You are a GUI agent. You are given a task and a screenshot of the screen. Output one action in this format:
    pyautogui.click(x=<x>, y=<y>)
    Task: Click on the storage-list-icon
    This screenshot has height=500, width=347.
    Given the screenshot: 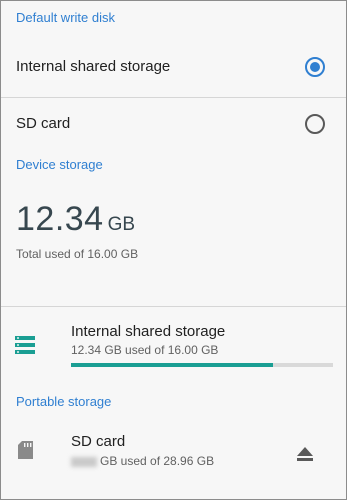 What is the action you would take?
    pyautogui.click(x=25, y=347)
    